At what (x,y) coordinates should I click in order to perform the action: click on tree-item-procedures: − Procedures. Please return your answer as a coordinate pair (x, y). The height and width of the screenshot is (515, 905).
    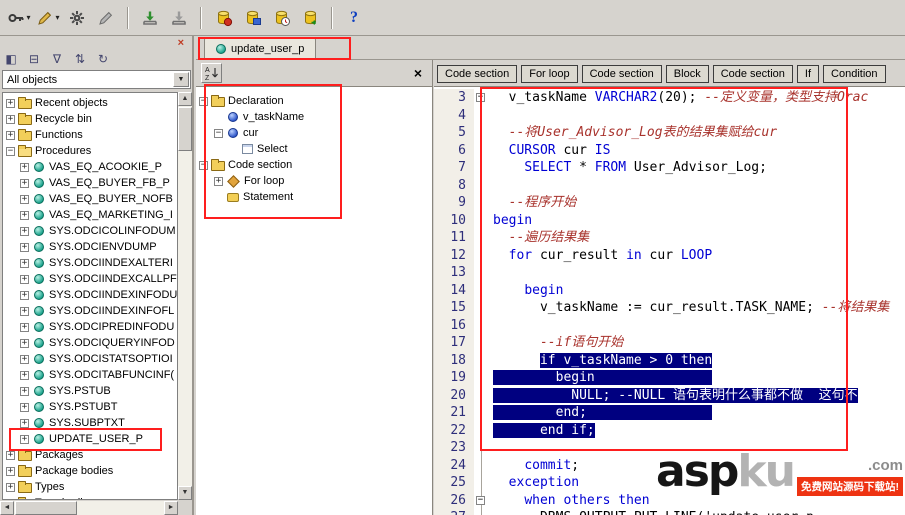
    Looking at the image, I should click on (90, 151).